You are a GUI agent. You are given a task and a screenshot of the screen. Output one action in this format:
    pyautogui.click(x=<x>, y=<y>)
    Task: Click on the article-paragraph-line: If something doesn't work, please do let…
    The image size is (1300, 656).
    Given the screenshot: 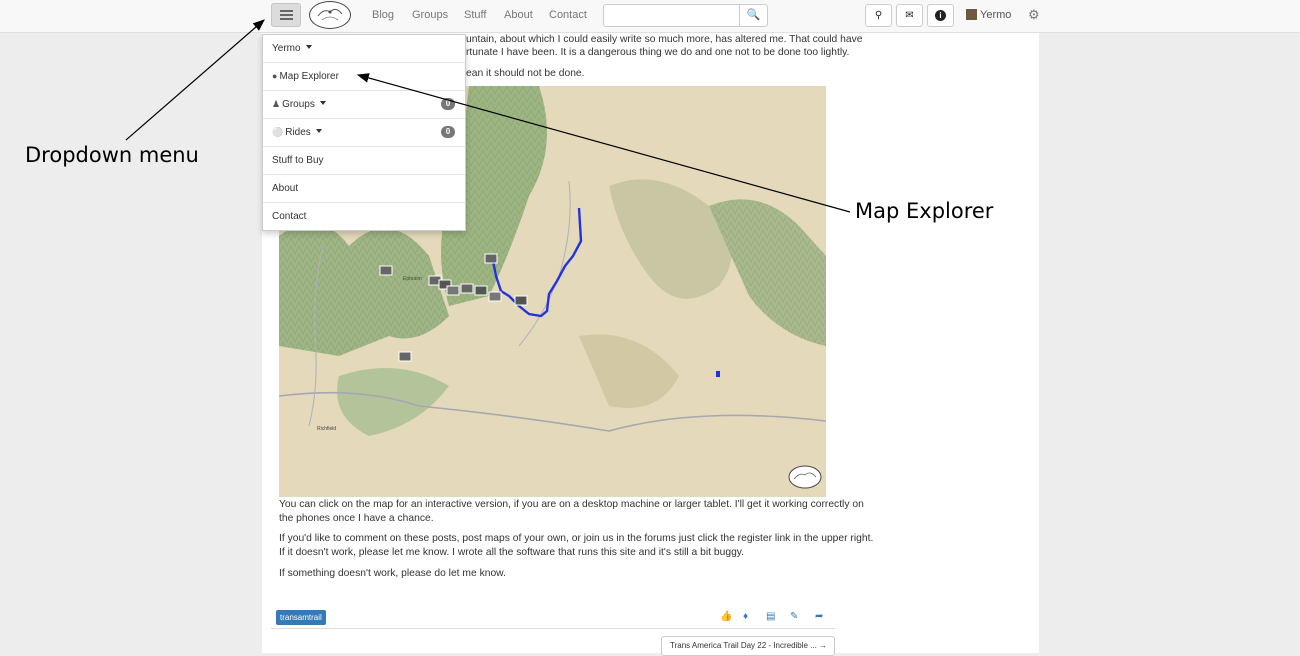 What is the action you would take?
    pyautogui.click(x=392, y=573)
    